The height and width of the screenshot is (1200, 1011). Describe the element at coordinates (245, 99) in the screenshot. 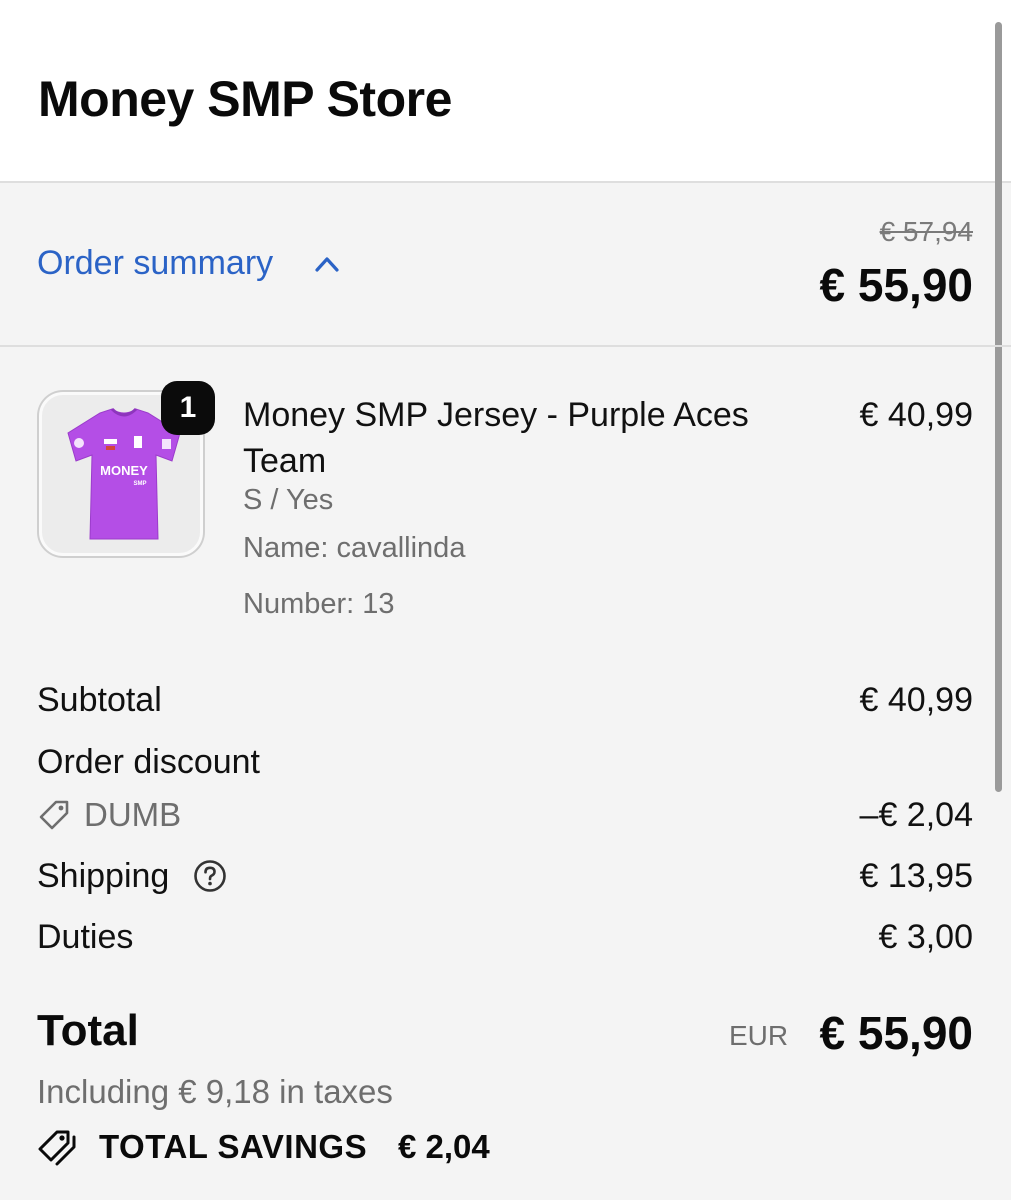

I see `store-title: Money SMP Store` at that location.